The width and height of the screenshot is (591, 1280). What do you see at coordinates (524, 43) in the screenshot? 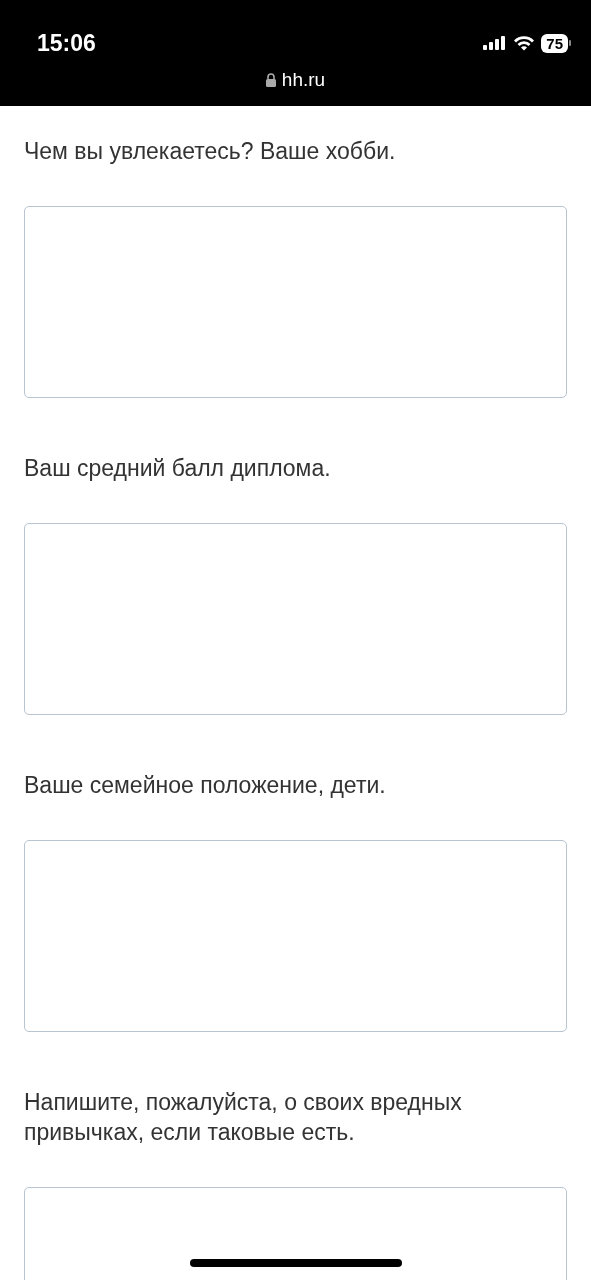
I see `wifi-icon` at bounding box center [524, 43].